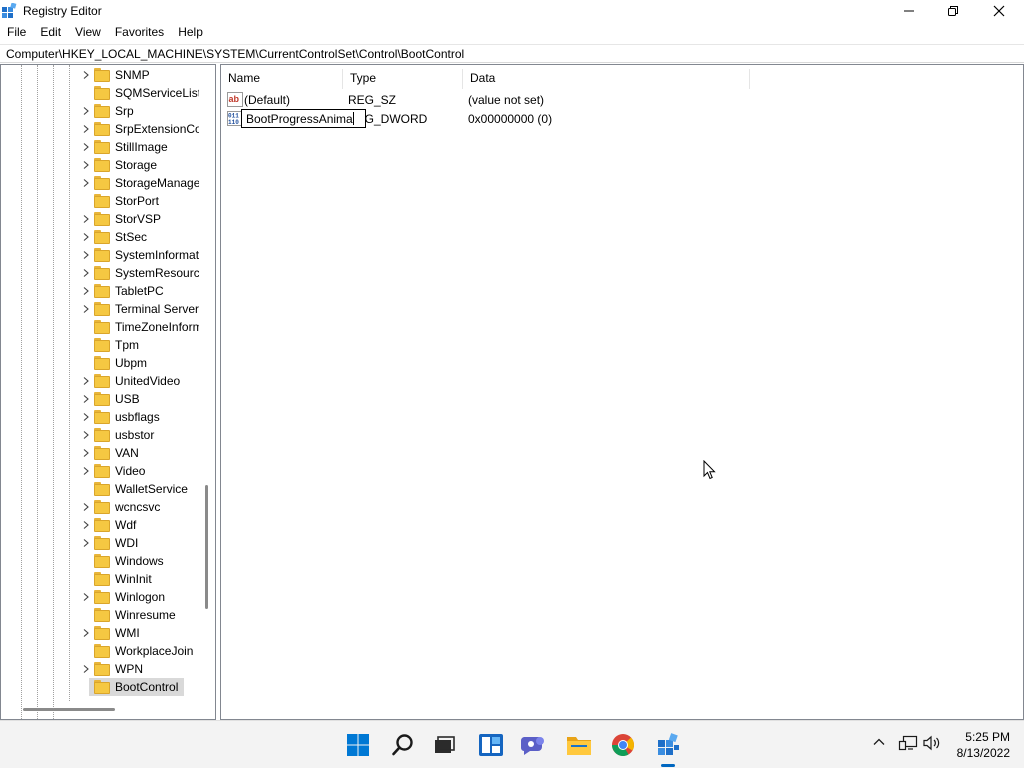  I want to click on tree-item: usbflags, so click(108, 417).